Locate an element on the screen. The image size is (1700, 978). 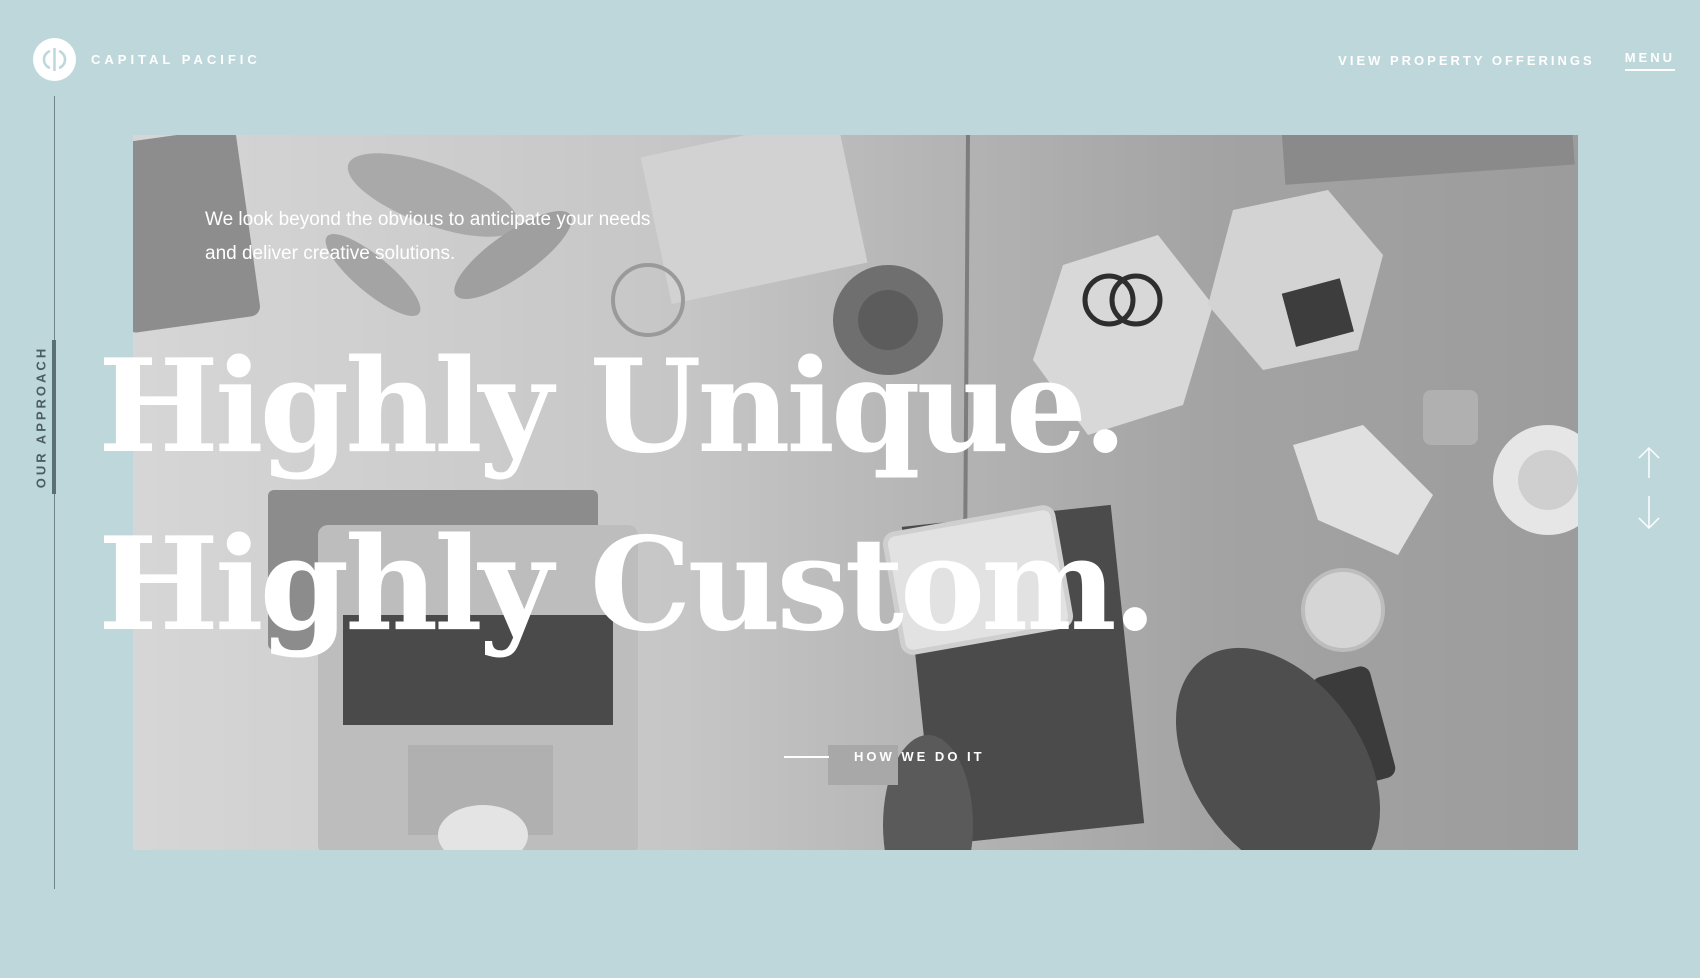
cp-monogram-icon is located at coordinates (54, 59).